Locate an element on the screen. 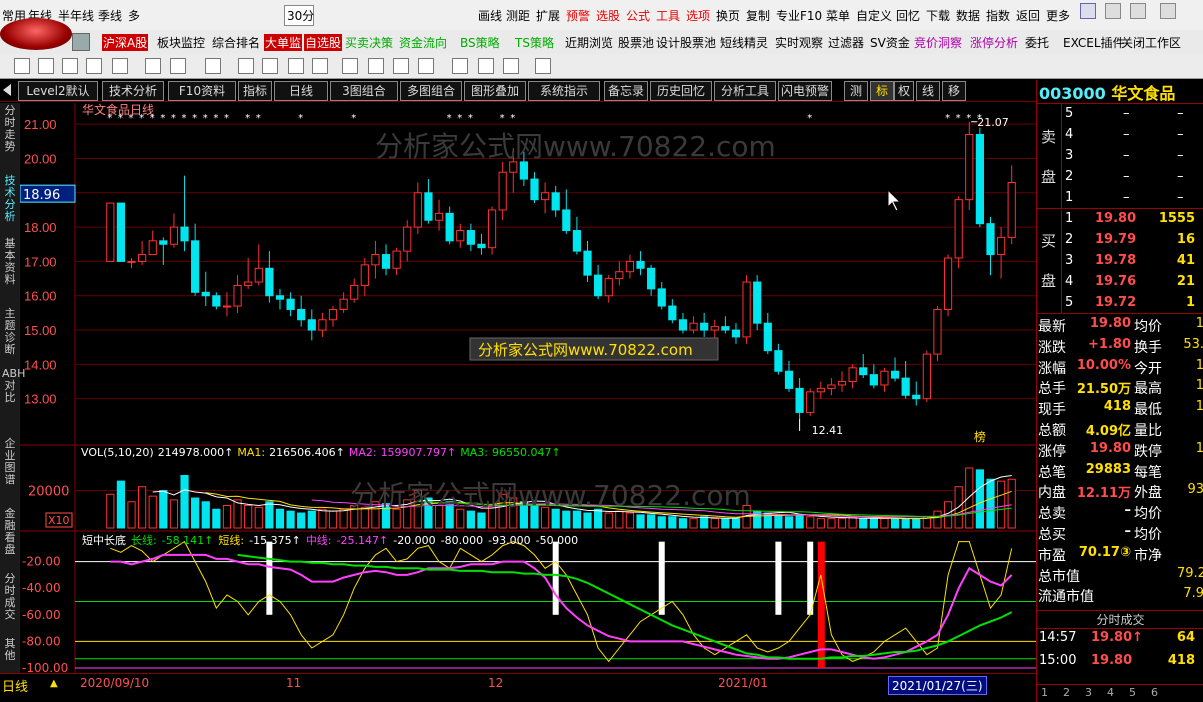 The image size is (1203, 702). chart-tab: 历史回忆 is located at coordinates (681, 91).